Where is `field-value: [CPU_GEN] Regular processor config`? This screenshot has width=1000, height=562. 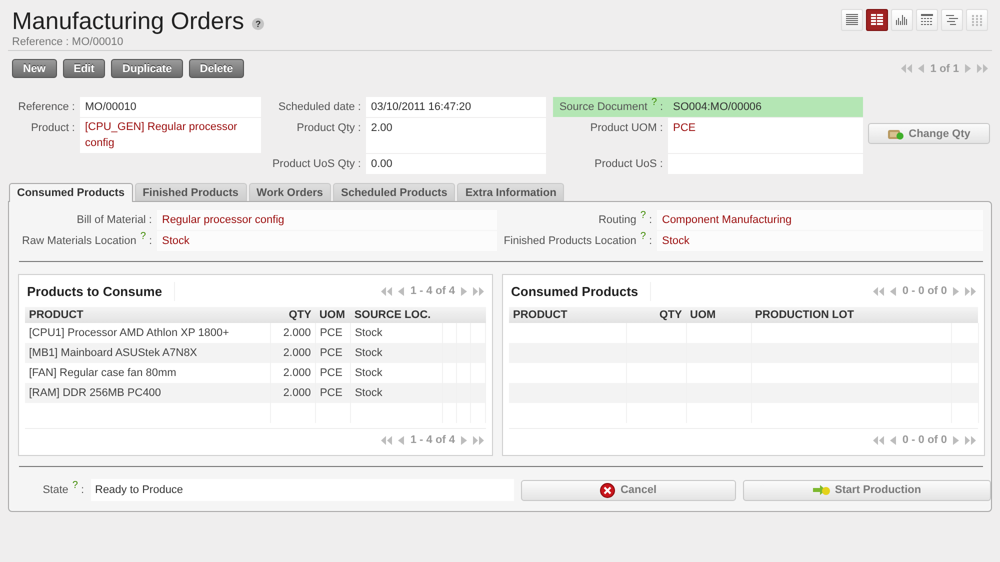
field-value: [CPU_GEN] Regular processor config is located at coordinates (170, 135).